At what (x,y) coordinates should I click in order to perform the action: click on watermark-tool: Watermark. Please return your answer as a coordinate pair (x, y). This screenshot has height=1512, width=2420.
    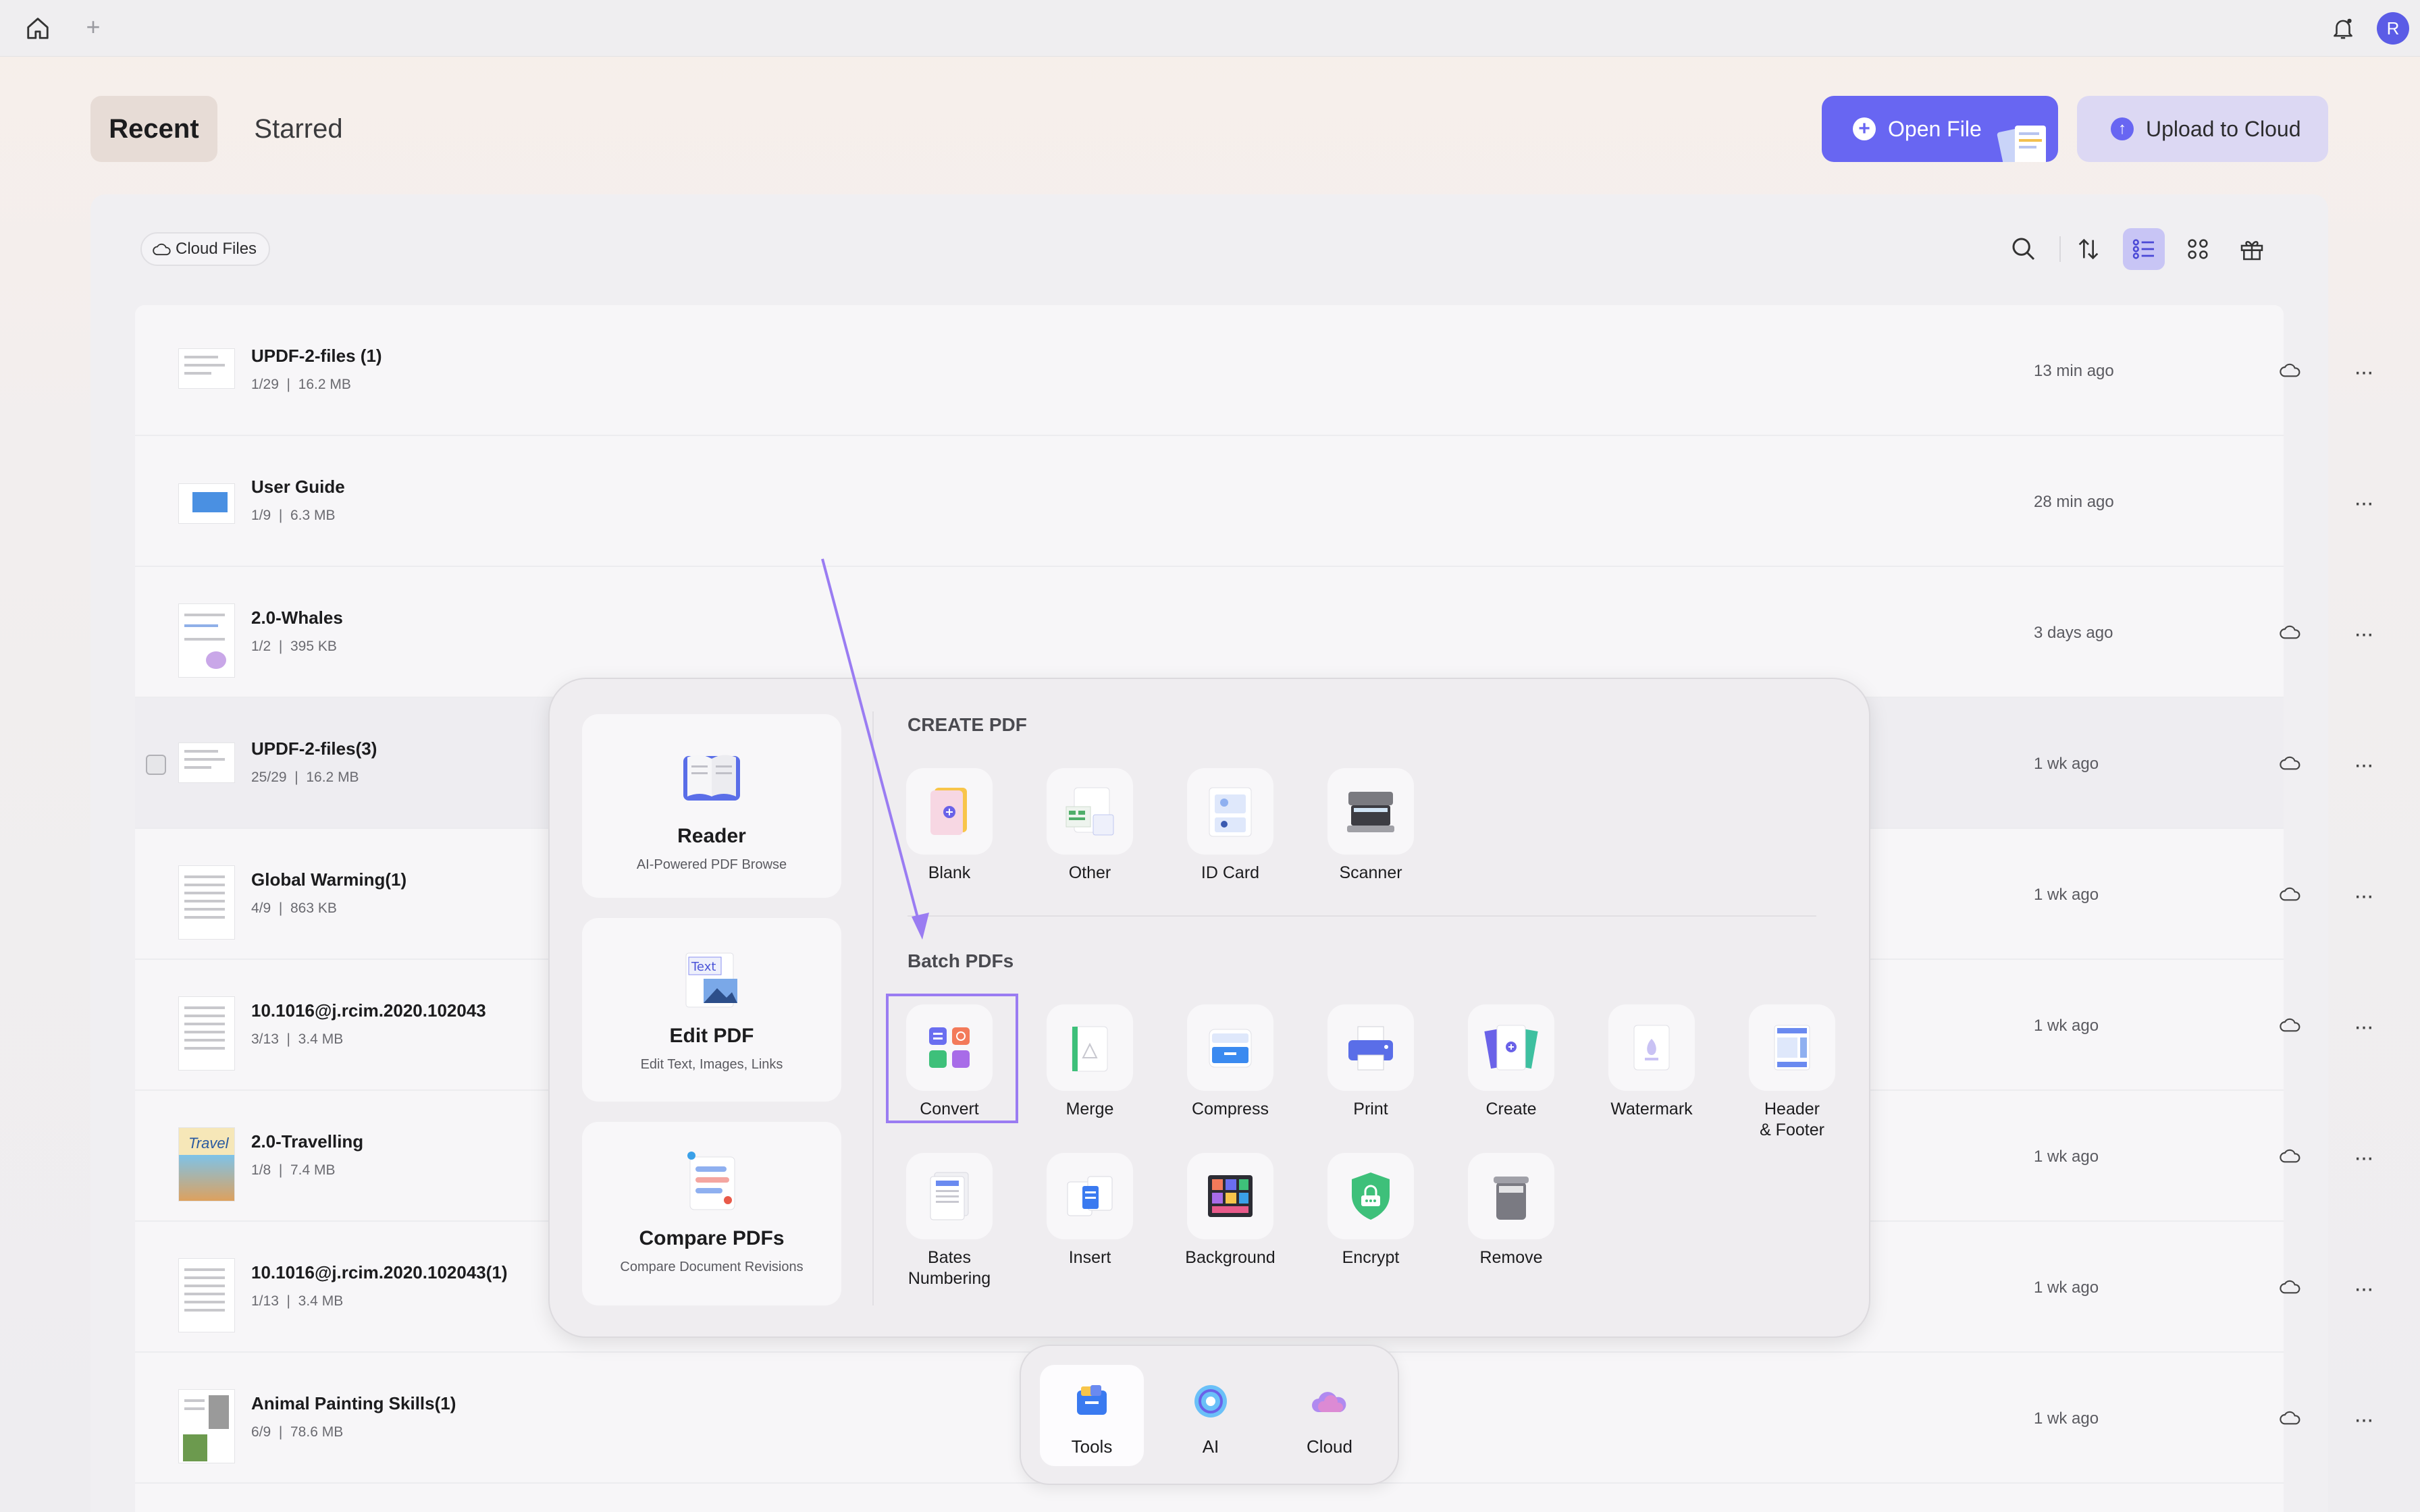
    Looking at the image, I should click on (1648, 1071).